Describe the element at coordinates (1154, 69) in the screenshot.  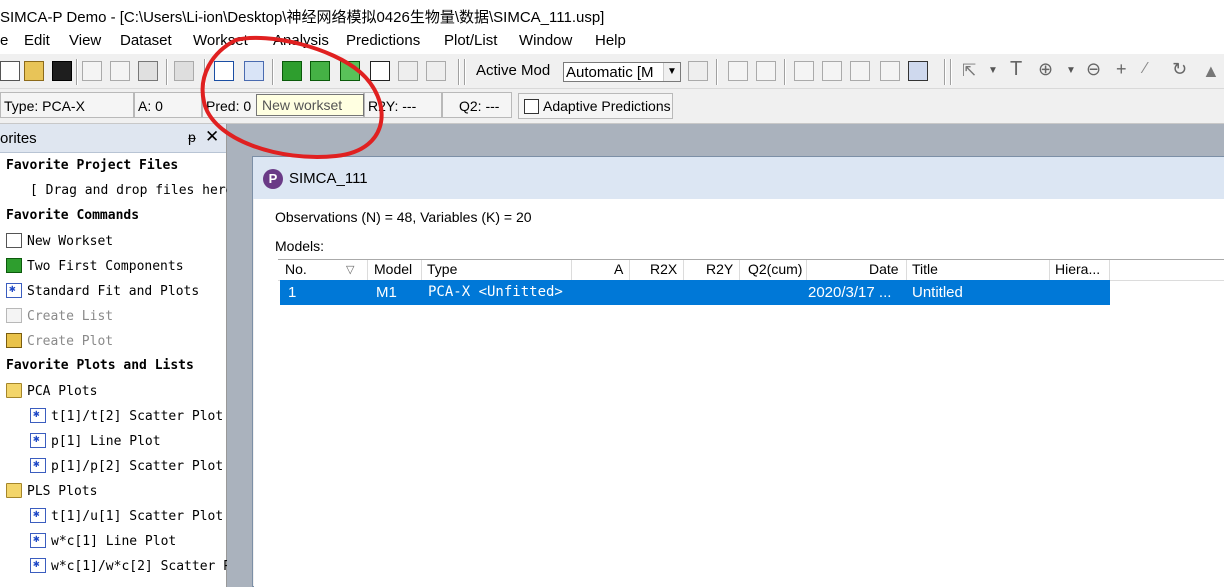
I see `magic-wand-icon: ⁄` at that location.